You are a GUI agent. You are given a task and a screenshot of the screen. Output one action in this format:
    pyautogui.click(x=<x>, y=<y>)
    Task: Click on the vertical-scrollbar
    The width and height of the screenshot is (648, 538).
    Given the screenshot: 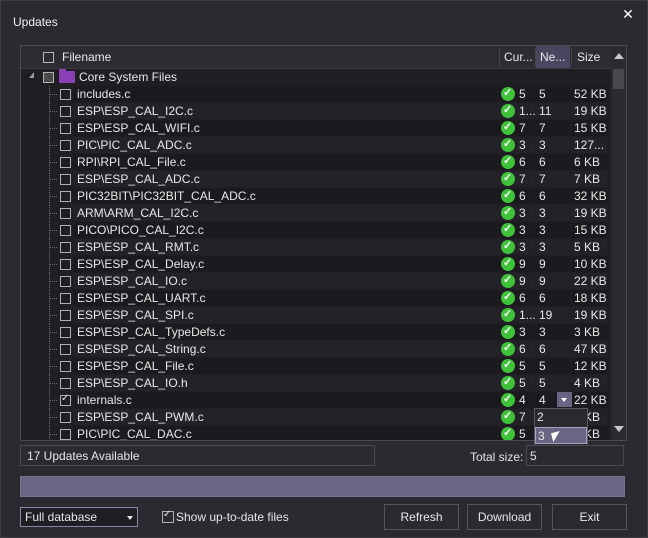 What is the action you would take?
    pyautogui.click(x=618, y=243)
    